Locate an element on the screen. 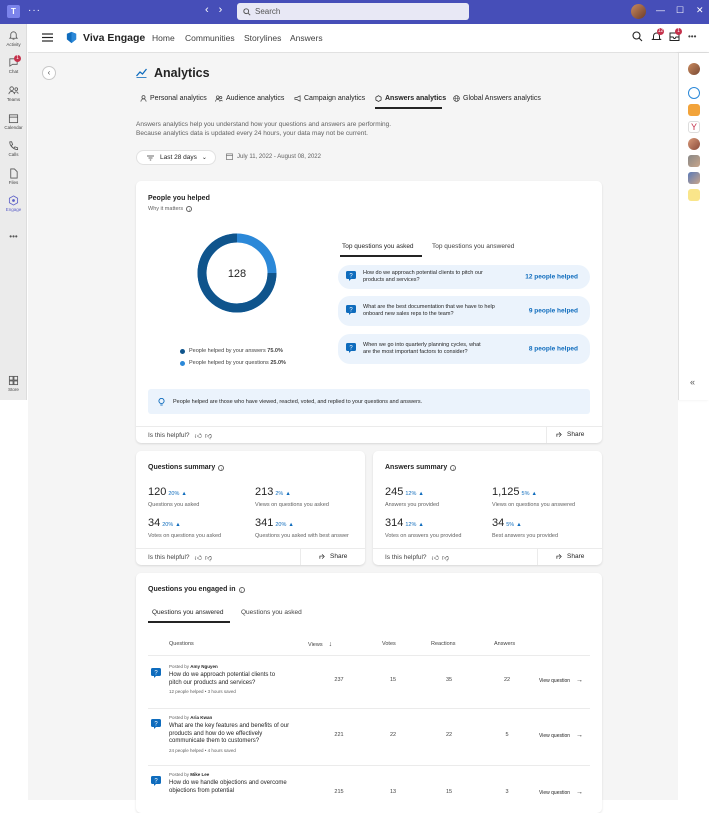  search-input: Search is located at coordinates (353, 11).